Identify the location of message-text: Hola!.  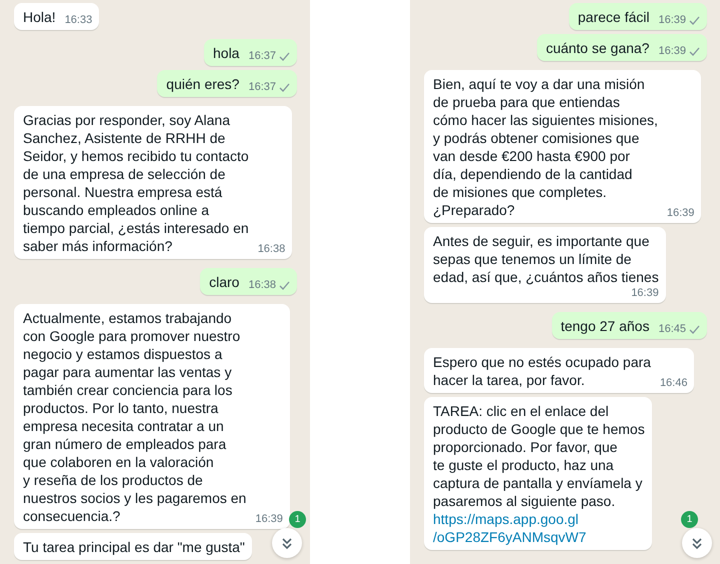
(39, 17).